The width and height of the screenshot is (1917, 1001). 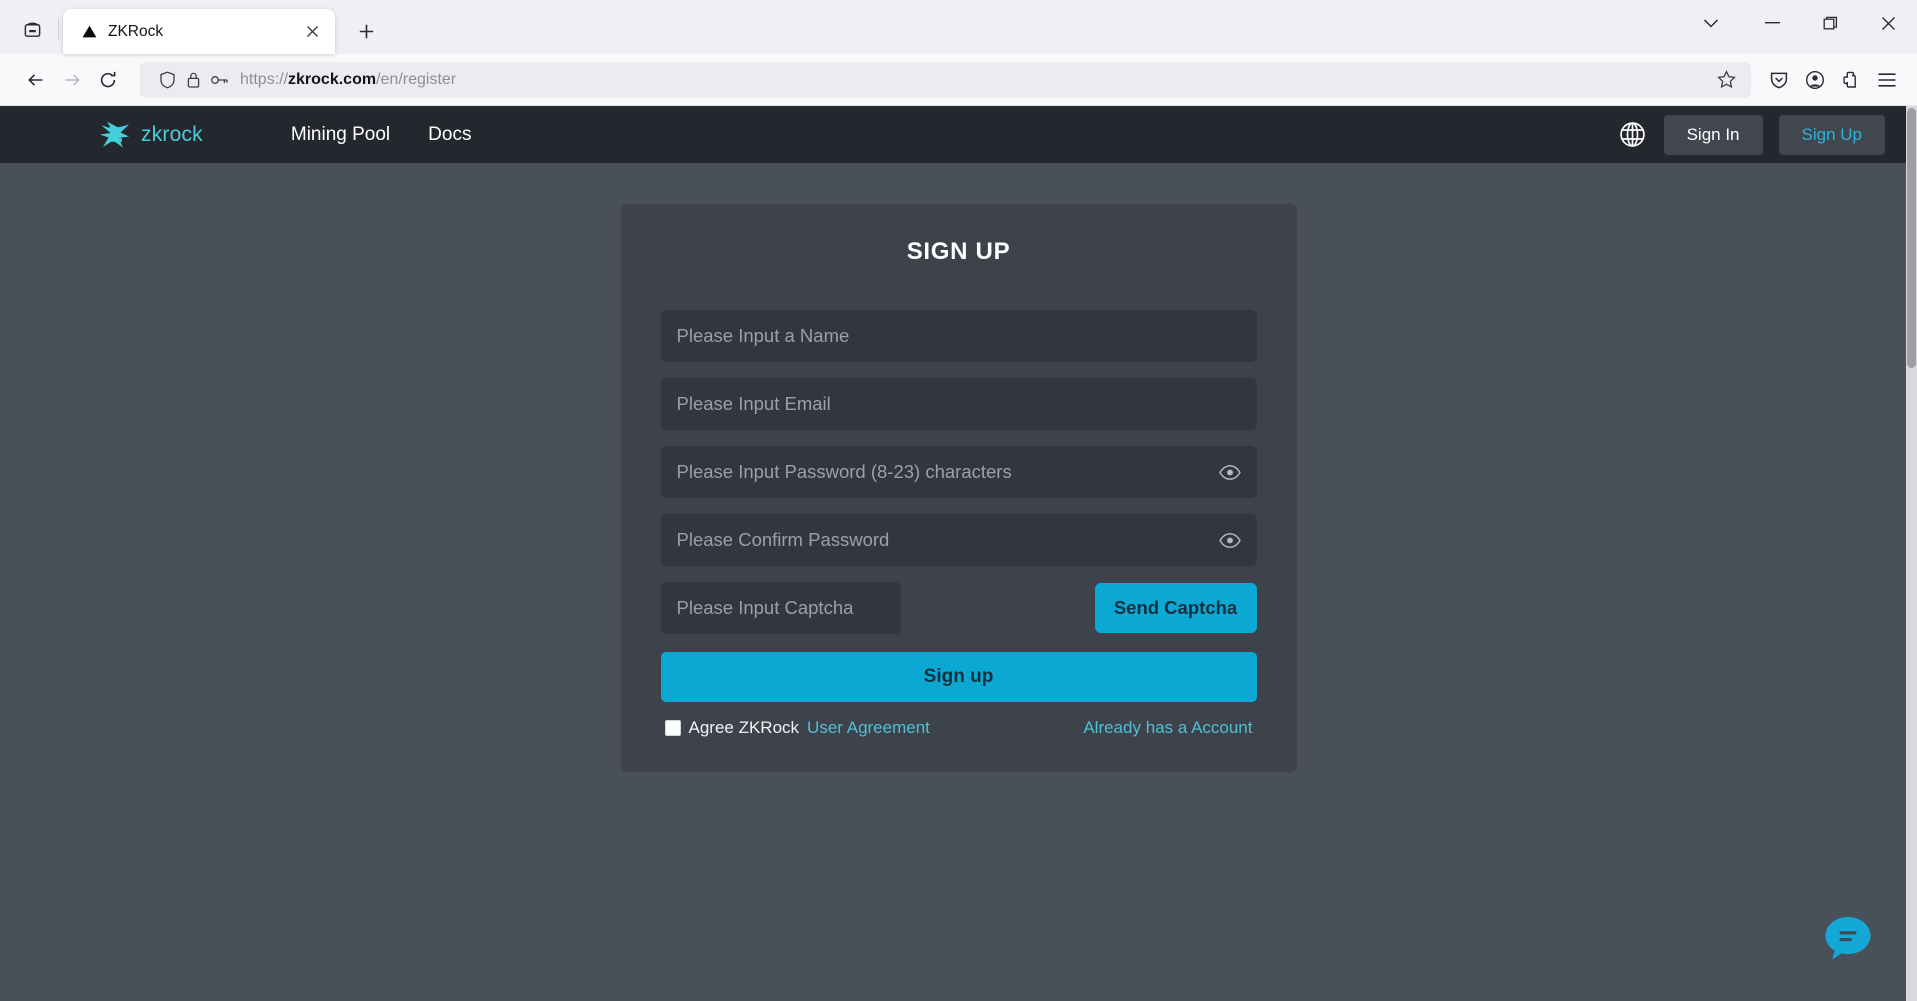 I want to click on lock-icon, so click(x=193, y=80).